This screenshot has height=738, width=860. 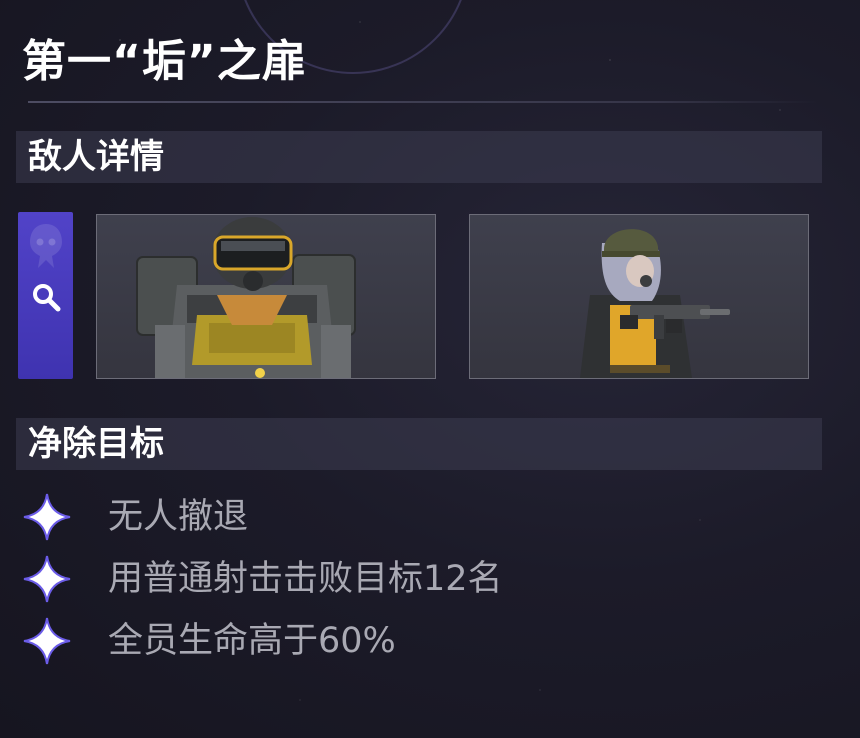 What do you see at coordinates (178, 517) in the screenshot?
I see `objective-text: 无人撤退` at bounding box center [178, 517].